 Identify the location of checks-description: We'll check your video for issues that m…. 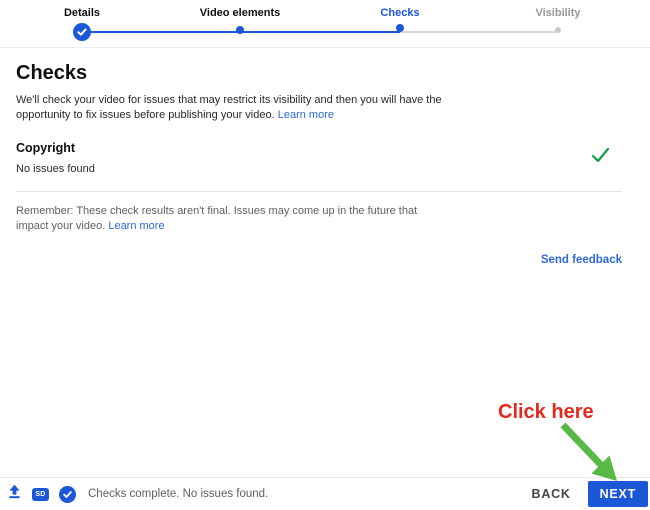
(232, 108).